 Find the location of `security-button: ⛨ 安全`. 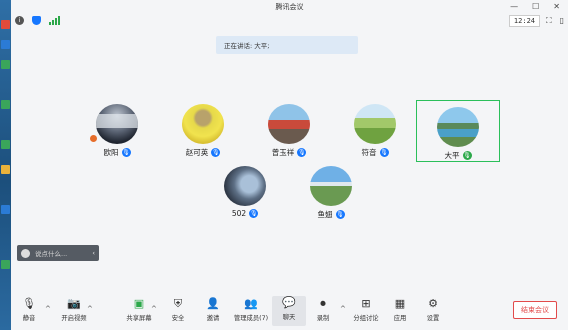

security-button: ⛨ 安全 is located at coordinates (178, 309).